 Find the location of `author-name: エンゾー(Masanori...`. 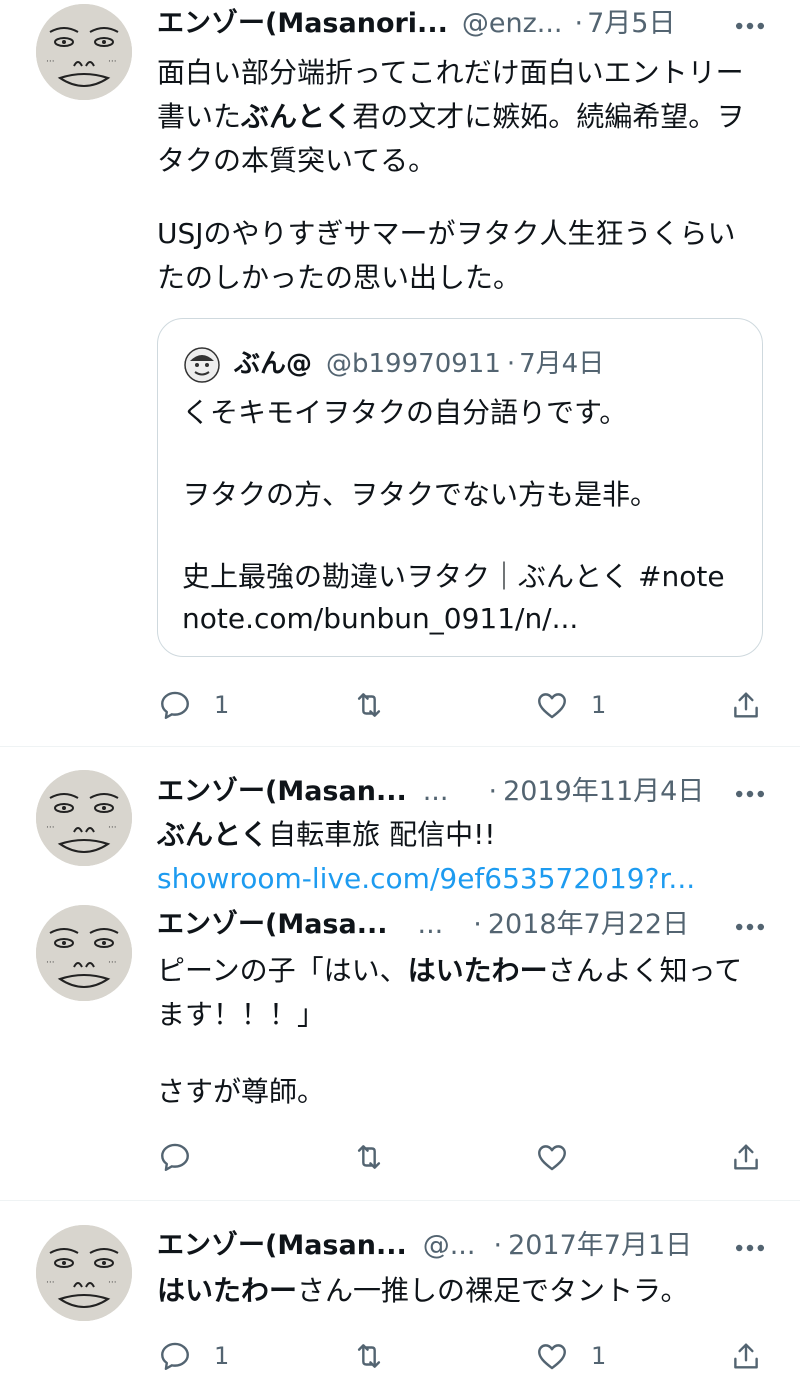

author-name: エンゾー(Masanori... is located at coordinates (302, 24).